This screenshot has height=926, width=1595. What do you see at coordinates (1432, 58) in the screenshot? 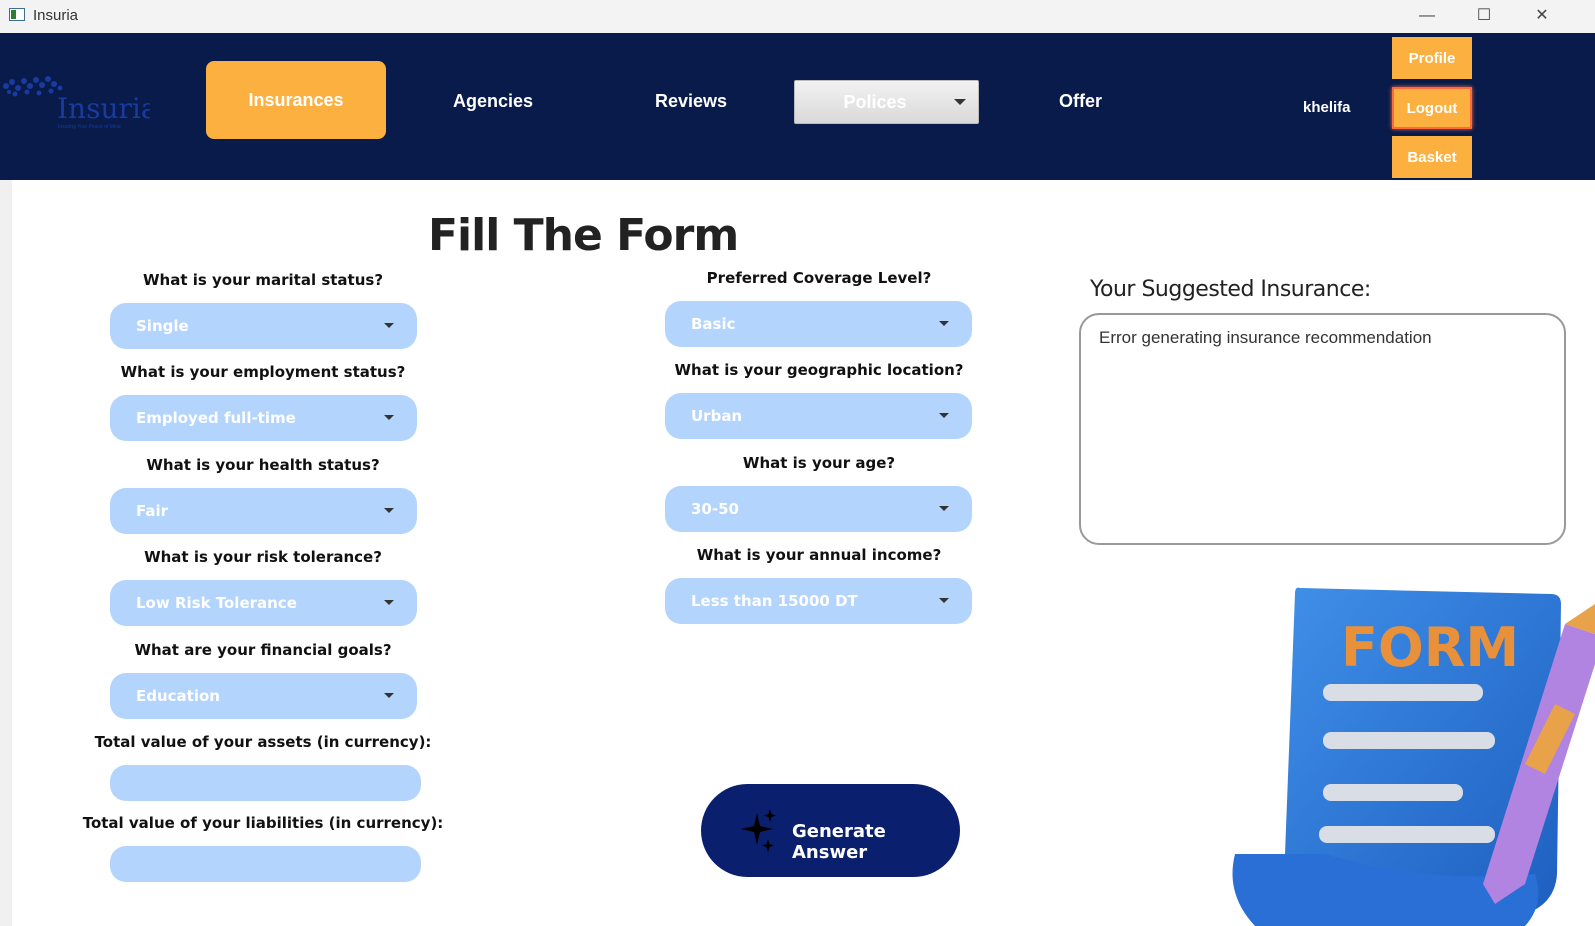
I see `profile-button: Profile` at bounding box center [1432, 58].